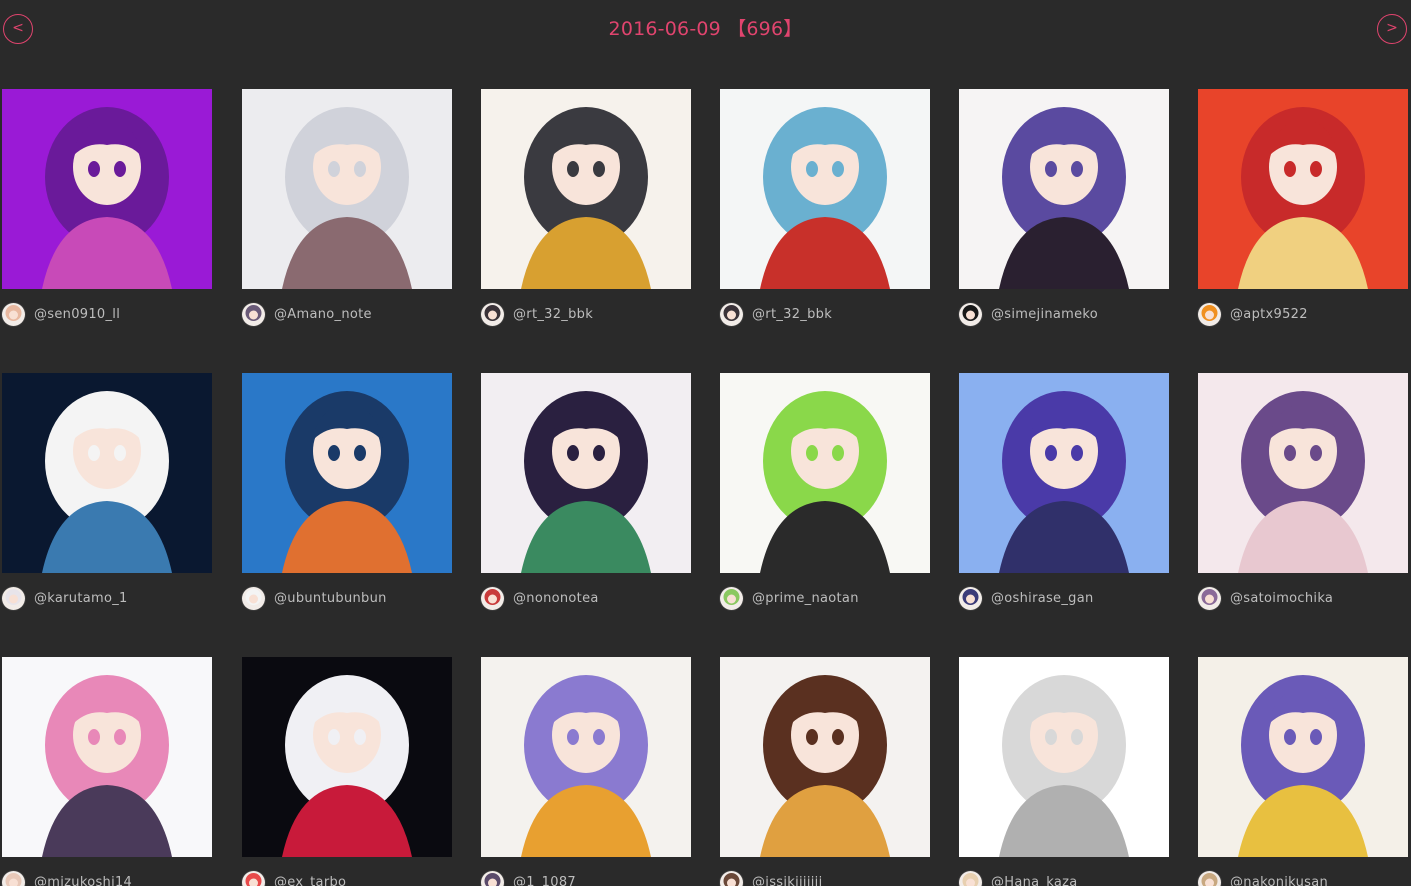 Image resolution: width=1411 pixels, height=886 pixels. What do you see at coordinates (1392, 29) in the screenshot?
I see `next-day-button: >` at bounding box center [1392, 29].